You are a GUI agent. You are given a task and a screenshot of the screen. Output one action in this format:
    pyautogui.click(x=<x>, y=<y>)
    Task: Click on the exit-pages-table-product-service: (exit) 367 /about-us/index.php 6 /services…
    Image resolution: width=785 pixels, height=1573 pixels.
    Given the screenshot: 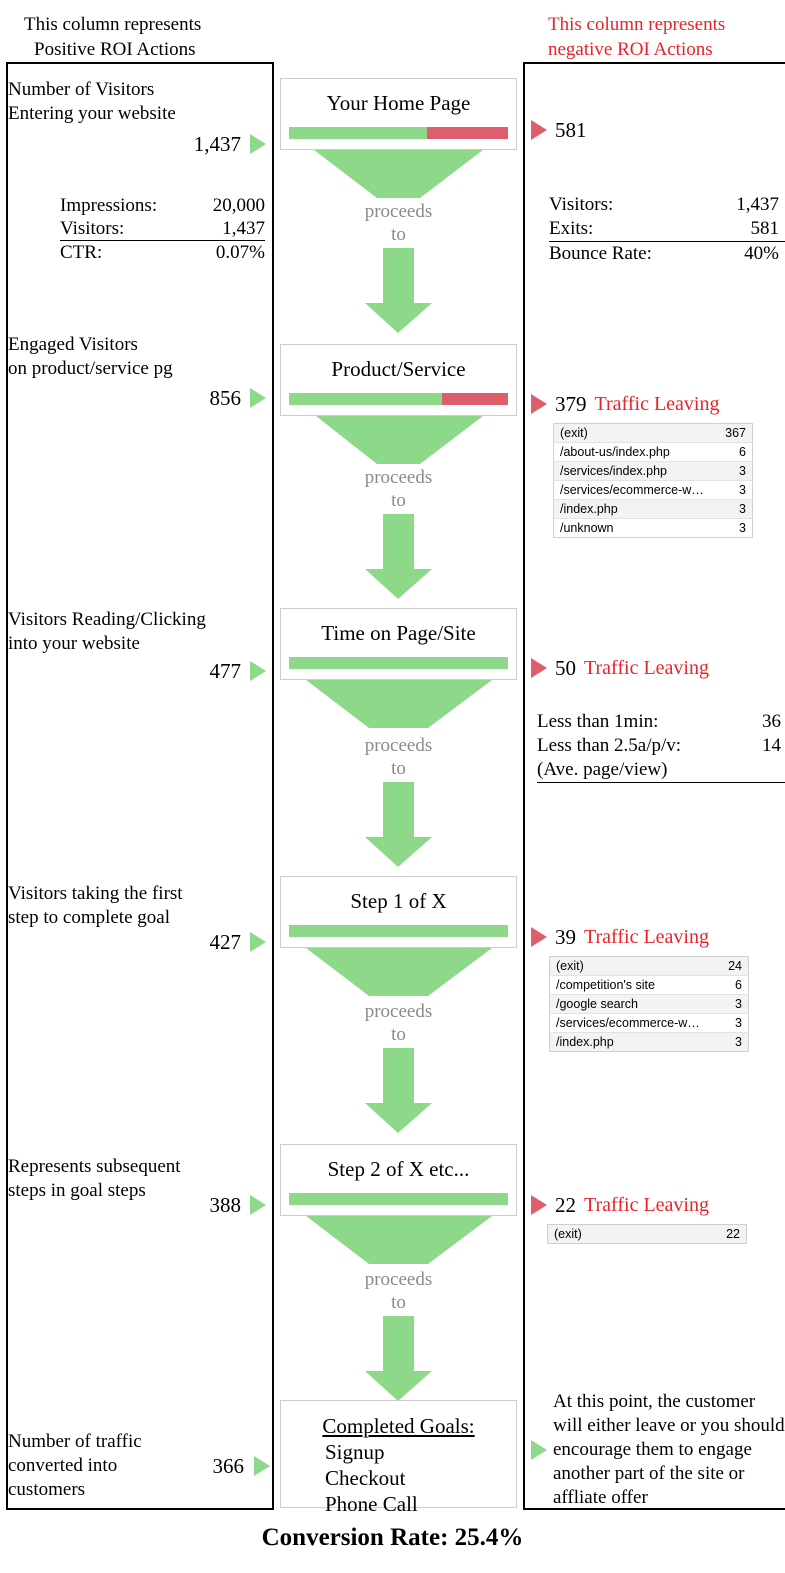 What is the action you would take?
    pyautogui.click(x=653, y=480)
    